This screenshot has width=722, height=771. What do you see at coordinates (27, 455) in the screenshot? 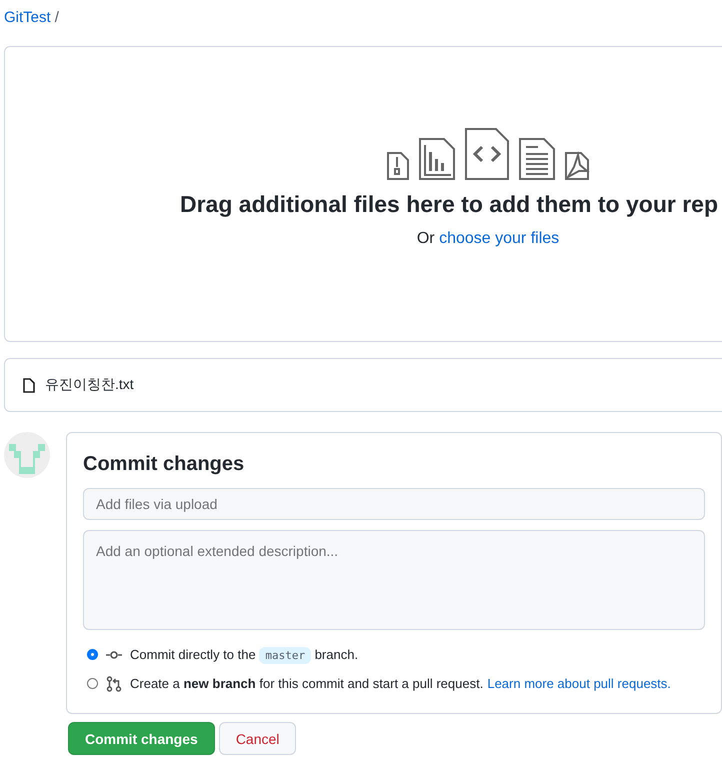
I see `avatar-icon` at bounding box center [27, 455].